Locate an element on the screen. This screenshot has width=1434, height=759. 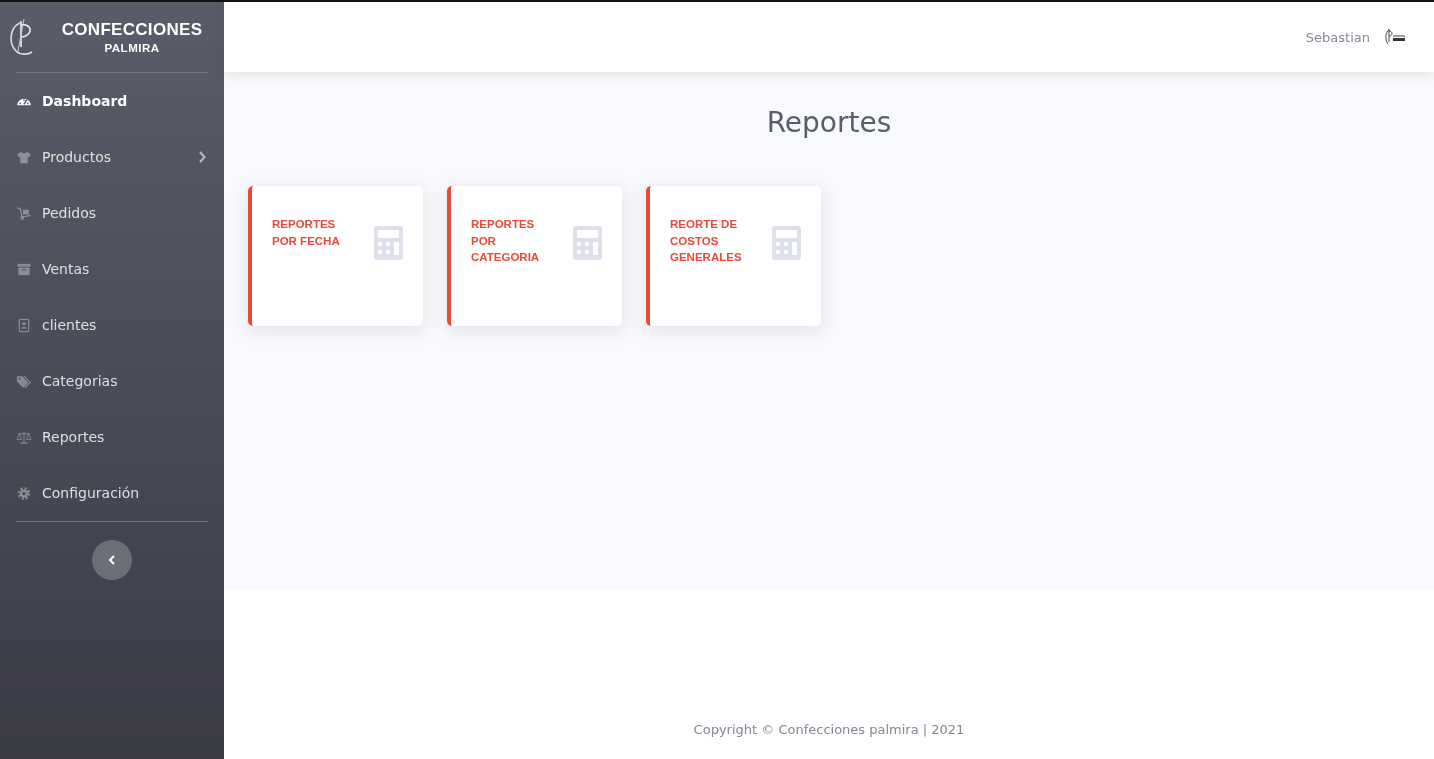
sidebar-item: Dashboard is located at coordinates (112, 101).